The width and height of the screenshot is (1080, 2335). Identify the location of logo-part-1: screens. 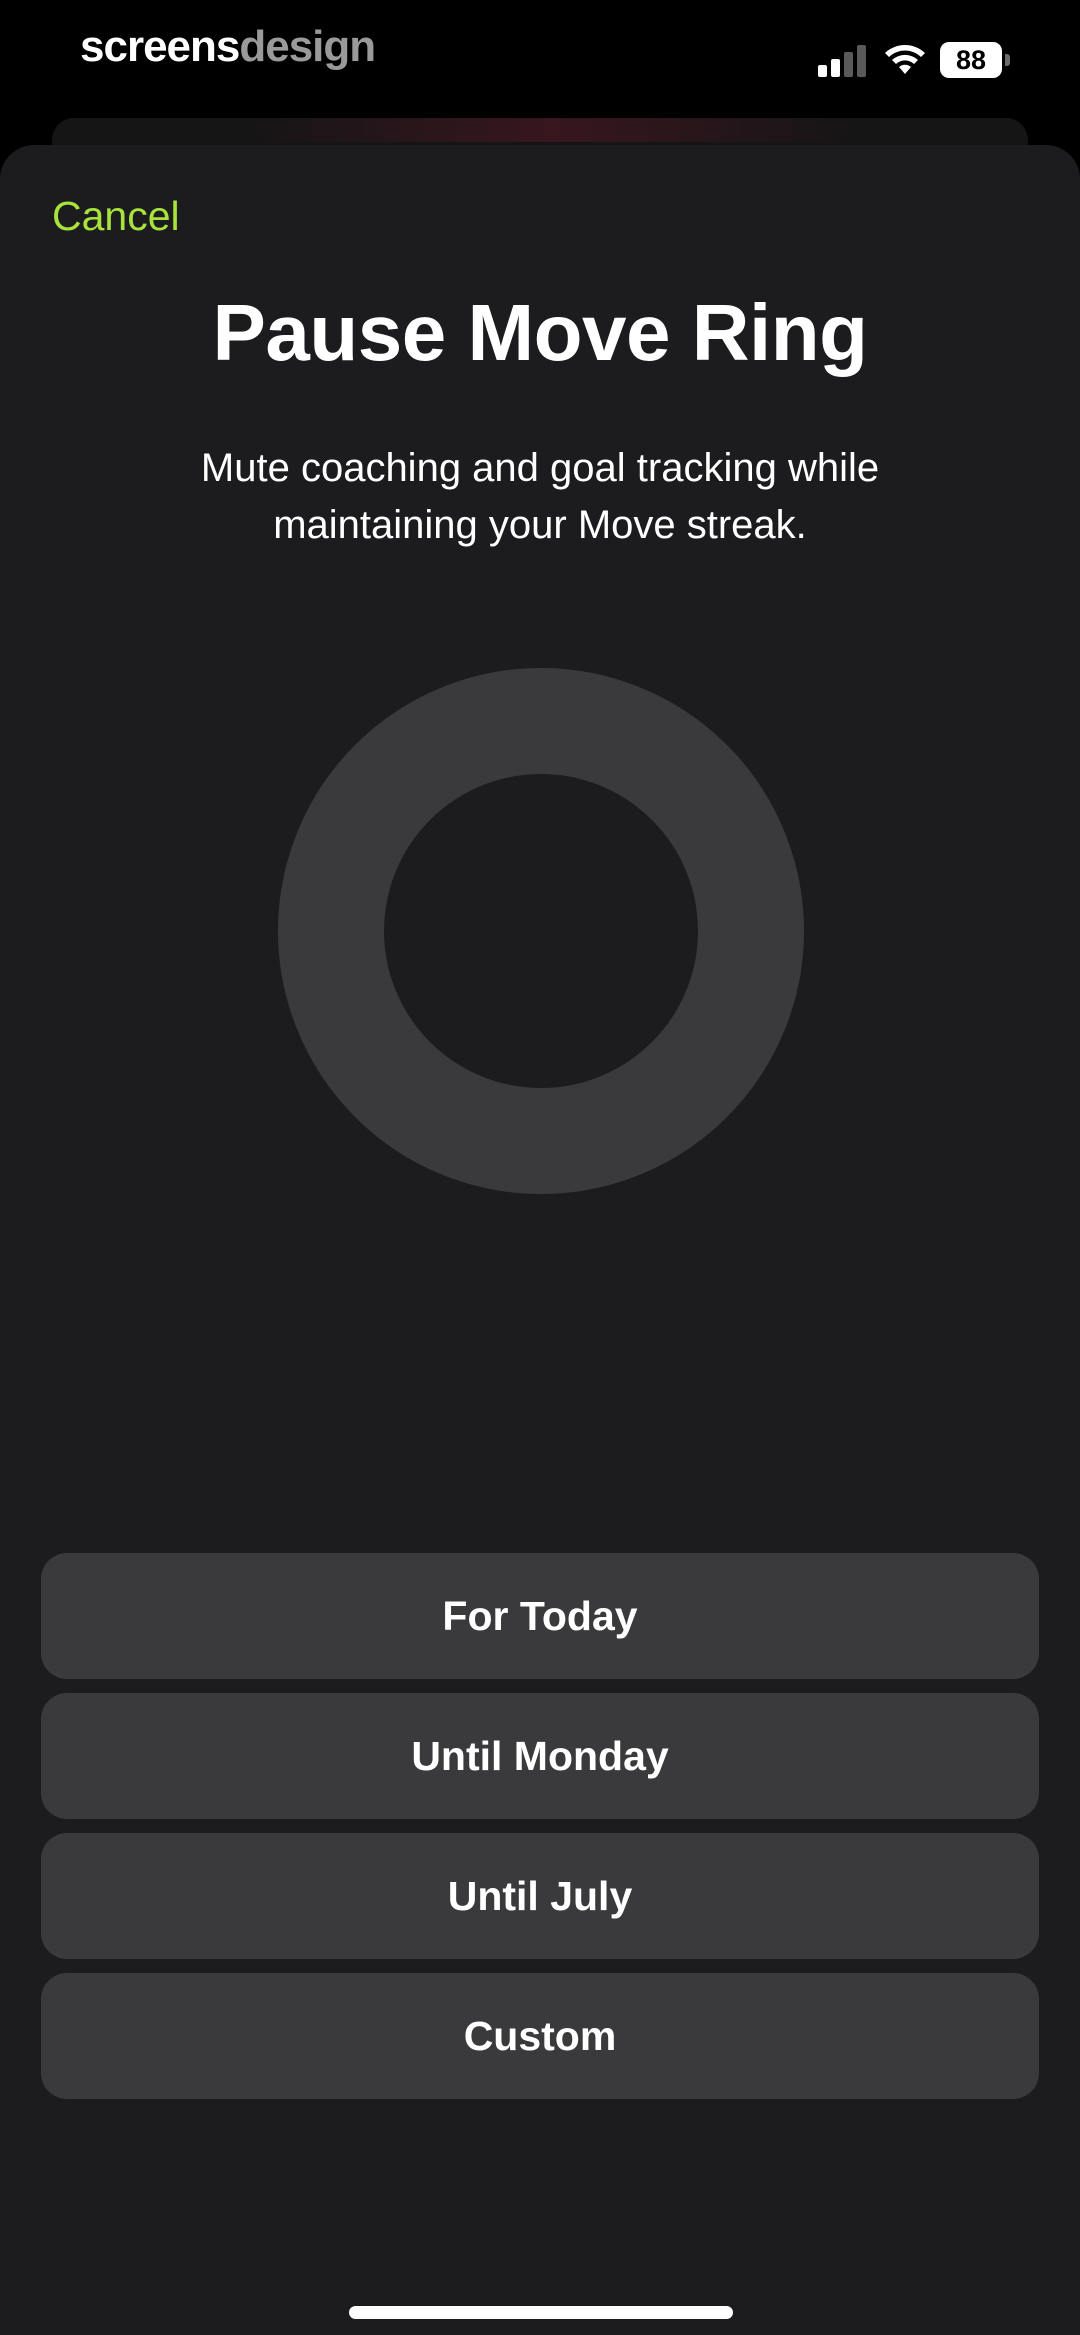
(160, 46).